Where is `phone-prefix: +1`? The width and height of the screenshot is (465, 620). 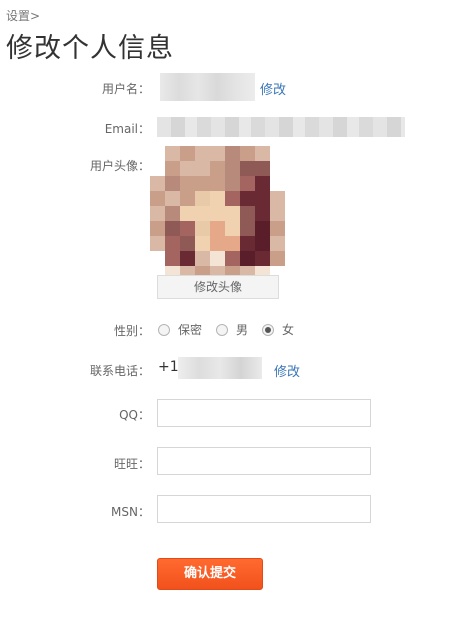 phone-prefix: +1 is located at coordinates (168, 367).